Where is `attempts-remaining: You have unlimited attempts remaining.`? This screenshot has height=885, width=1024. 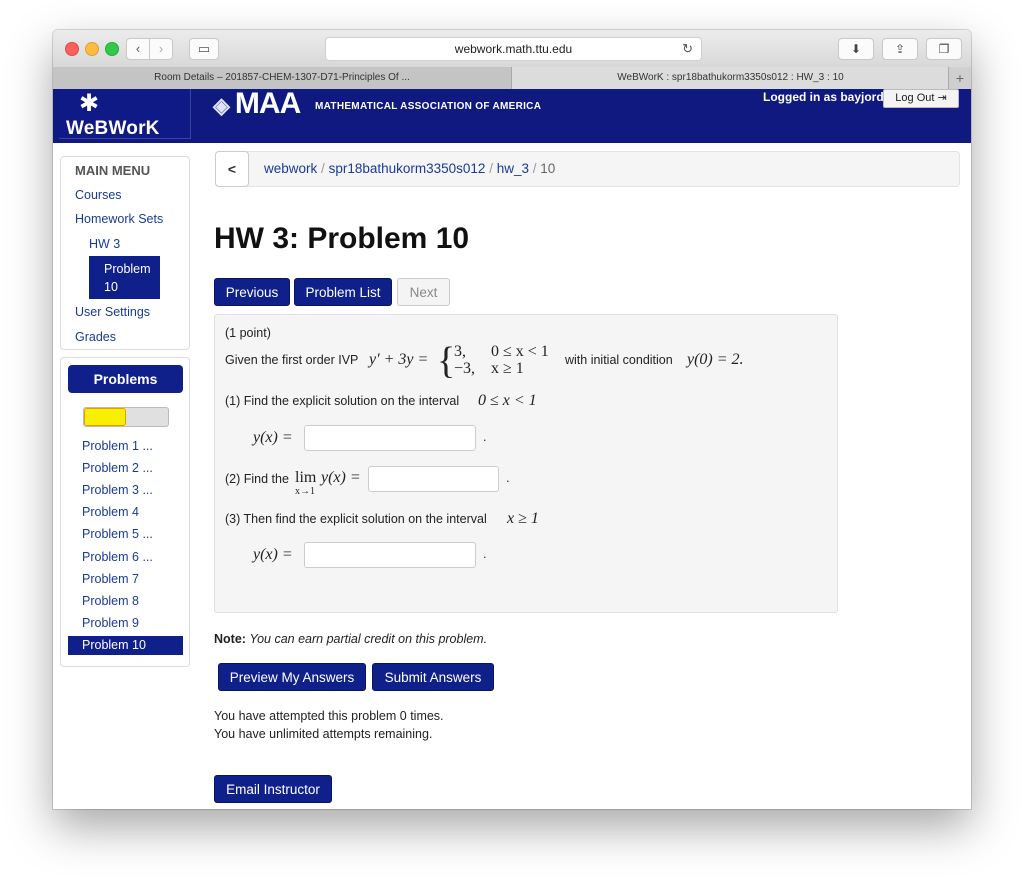
attempts-remaining: You have unlimited attempts remaining. is located at coordinates (323, 734).